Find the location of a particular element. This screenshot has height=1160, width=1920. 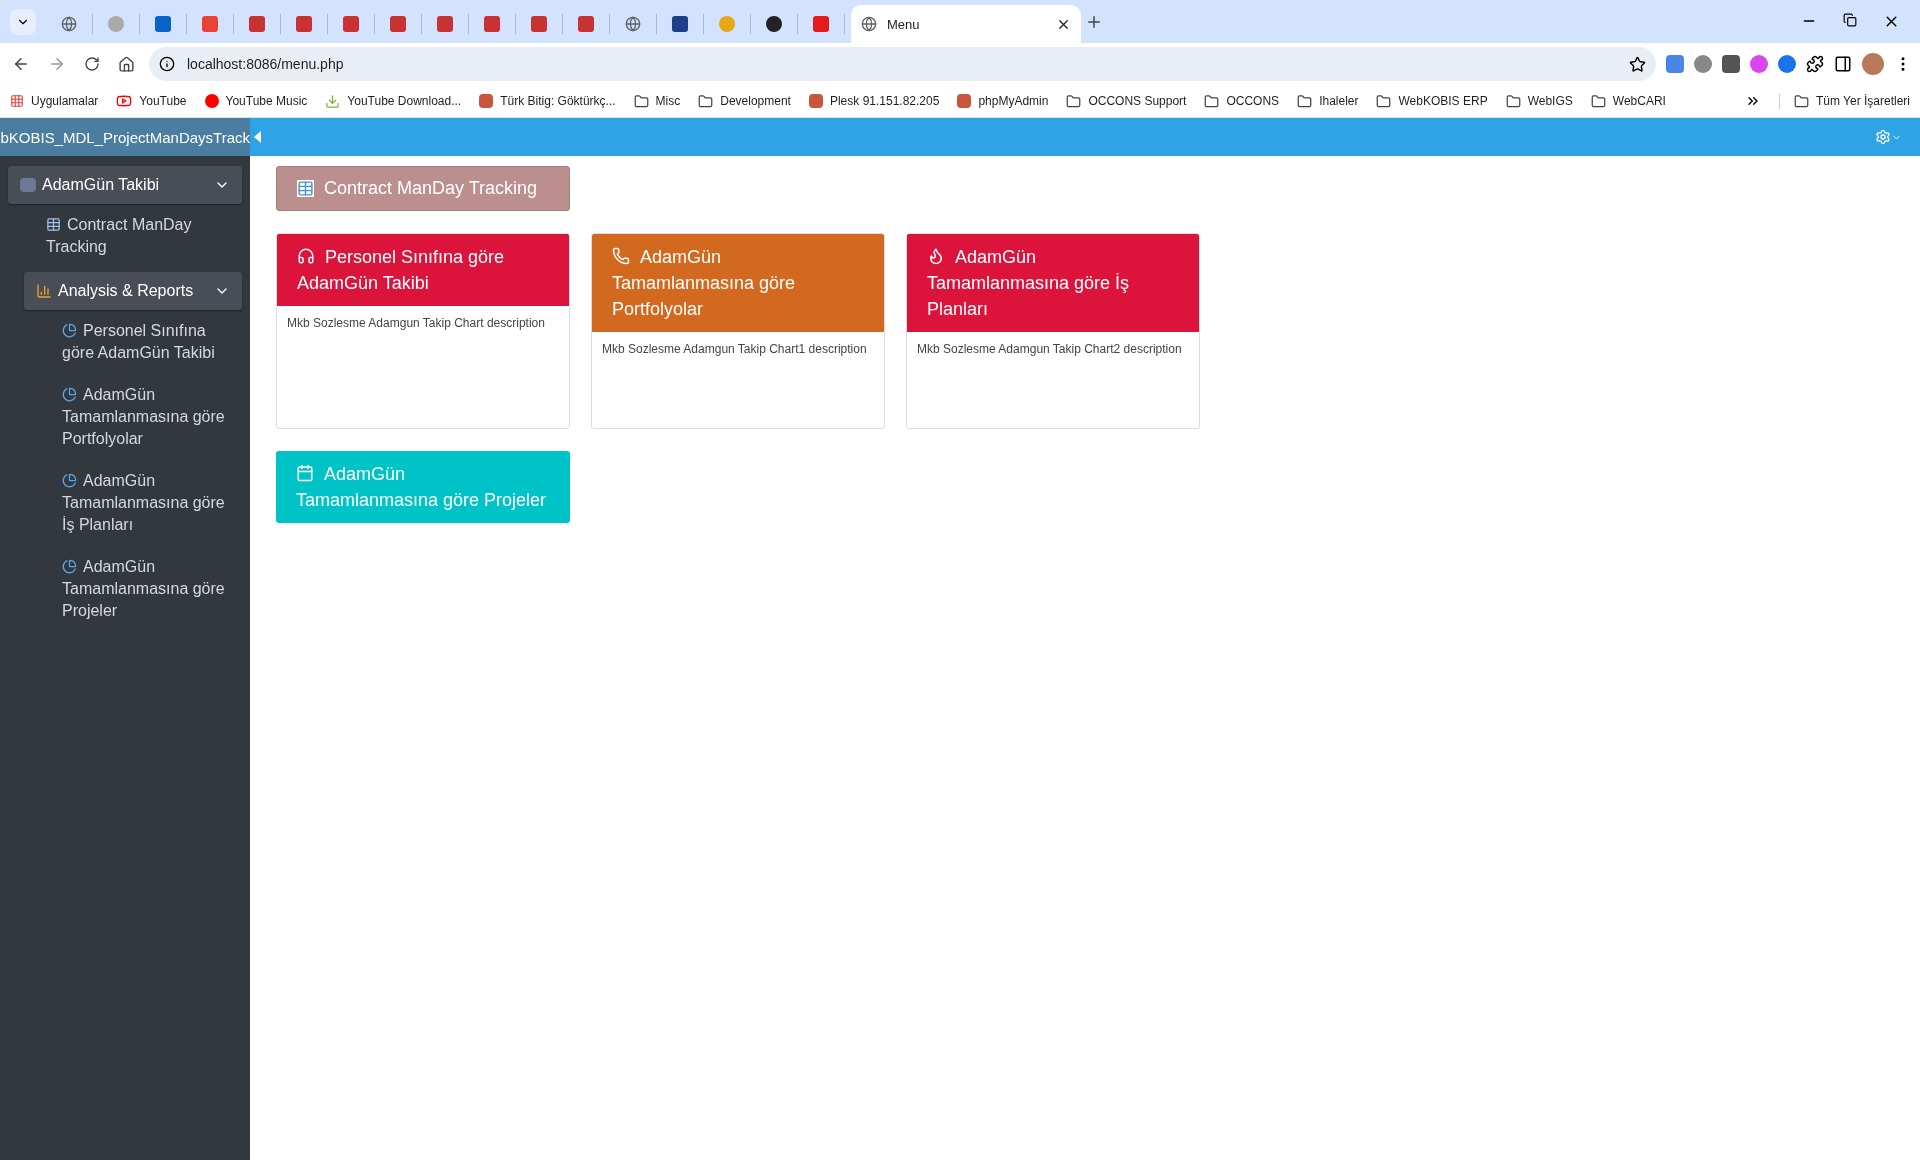

extensions-icon is located at coordinates (1815, 64).